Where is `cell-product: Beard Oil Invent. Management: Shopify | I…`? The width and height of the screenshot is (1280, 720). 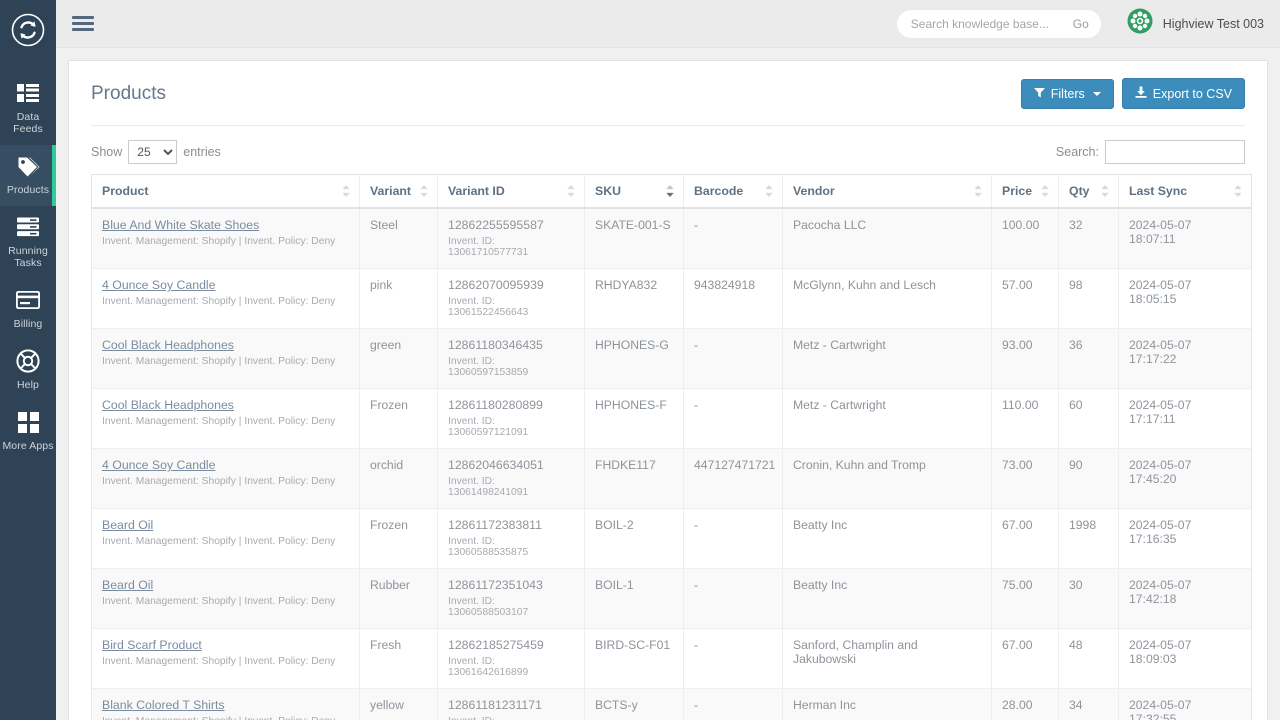
cell-product: Beard Oil Invent. Management: Shopify | I… is located at coordinates (225, 598).